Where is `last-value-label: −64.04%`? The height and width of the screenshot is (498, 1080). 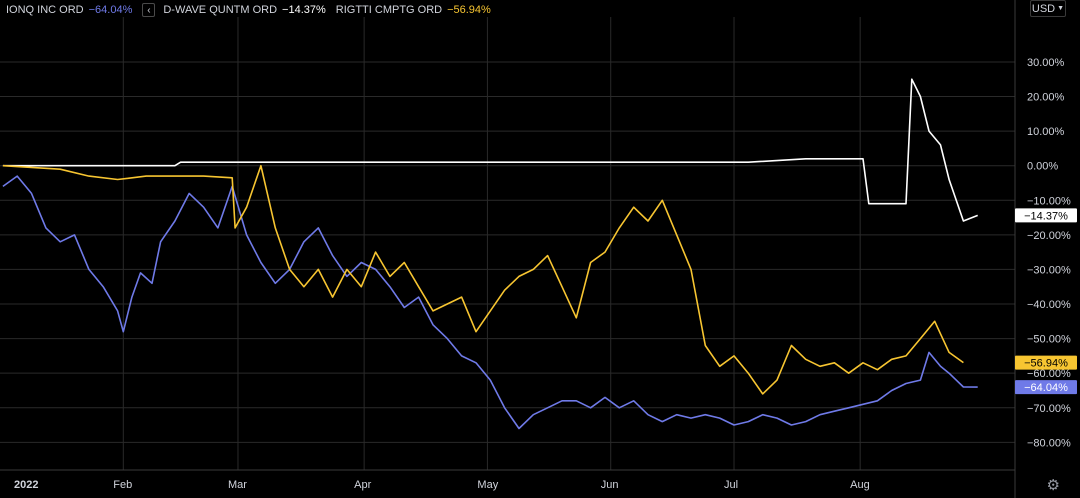 last-value-label: −64.04% is located at coordinates (1046, 388).